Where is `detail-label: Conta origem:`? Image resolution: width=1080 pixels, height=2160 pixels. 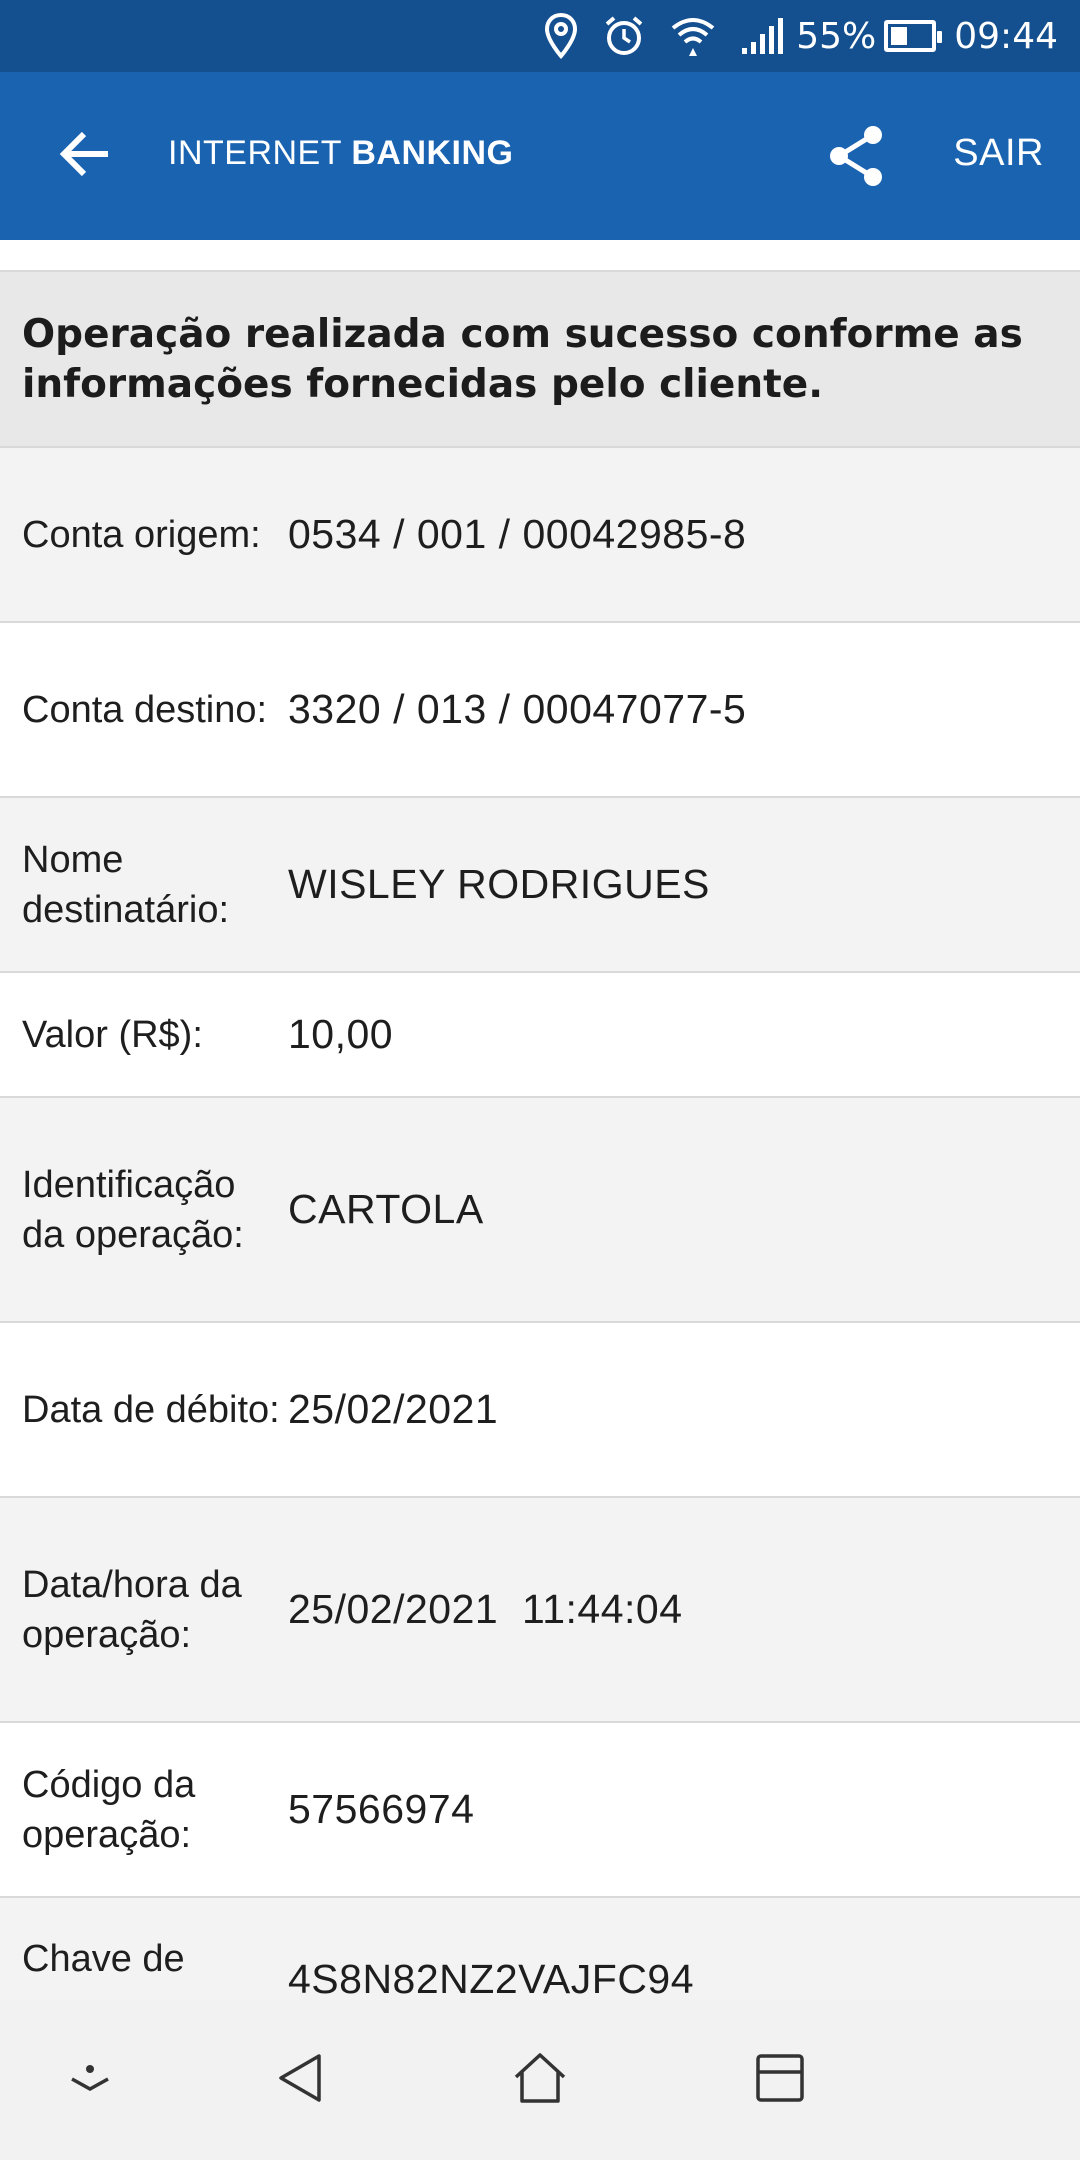 detail-label: Conta origem: is located at coordinates (141, 534).